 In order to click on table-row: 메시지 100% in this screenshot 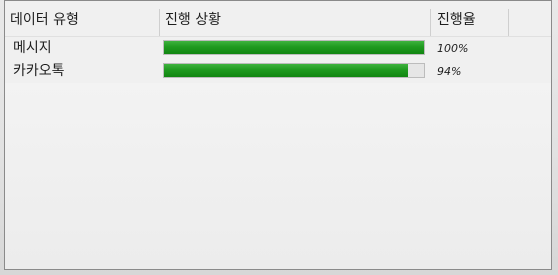, I will do `click(278, 47)`.